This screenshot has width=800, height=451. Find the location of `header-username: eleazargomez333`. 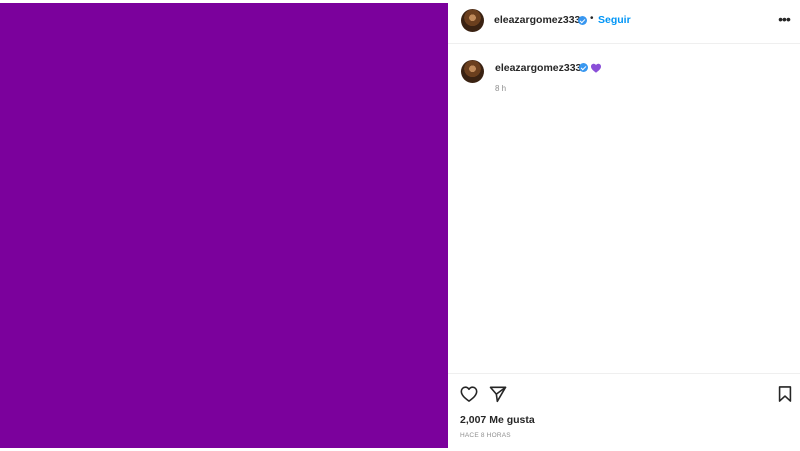

header-username: eleazargomez333 is located at coordinates (537, 20).